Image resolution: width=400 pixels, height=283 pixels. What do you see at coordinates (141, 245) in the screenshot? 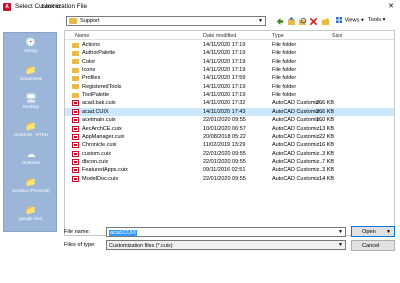
I see `filetype-value: Customization files (*.cuix)` at bounding box center [141, 245].